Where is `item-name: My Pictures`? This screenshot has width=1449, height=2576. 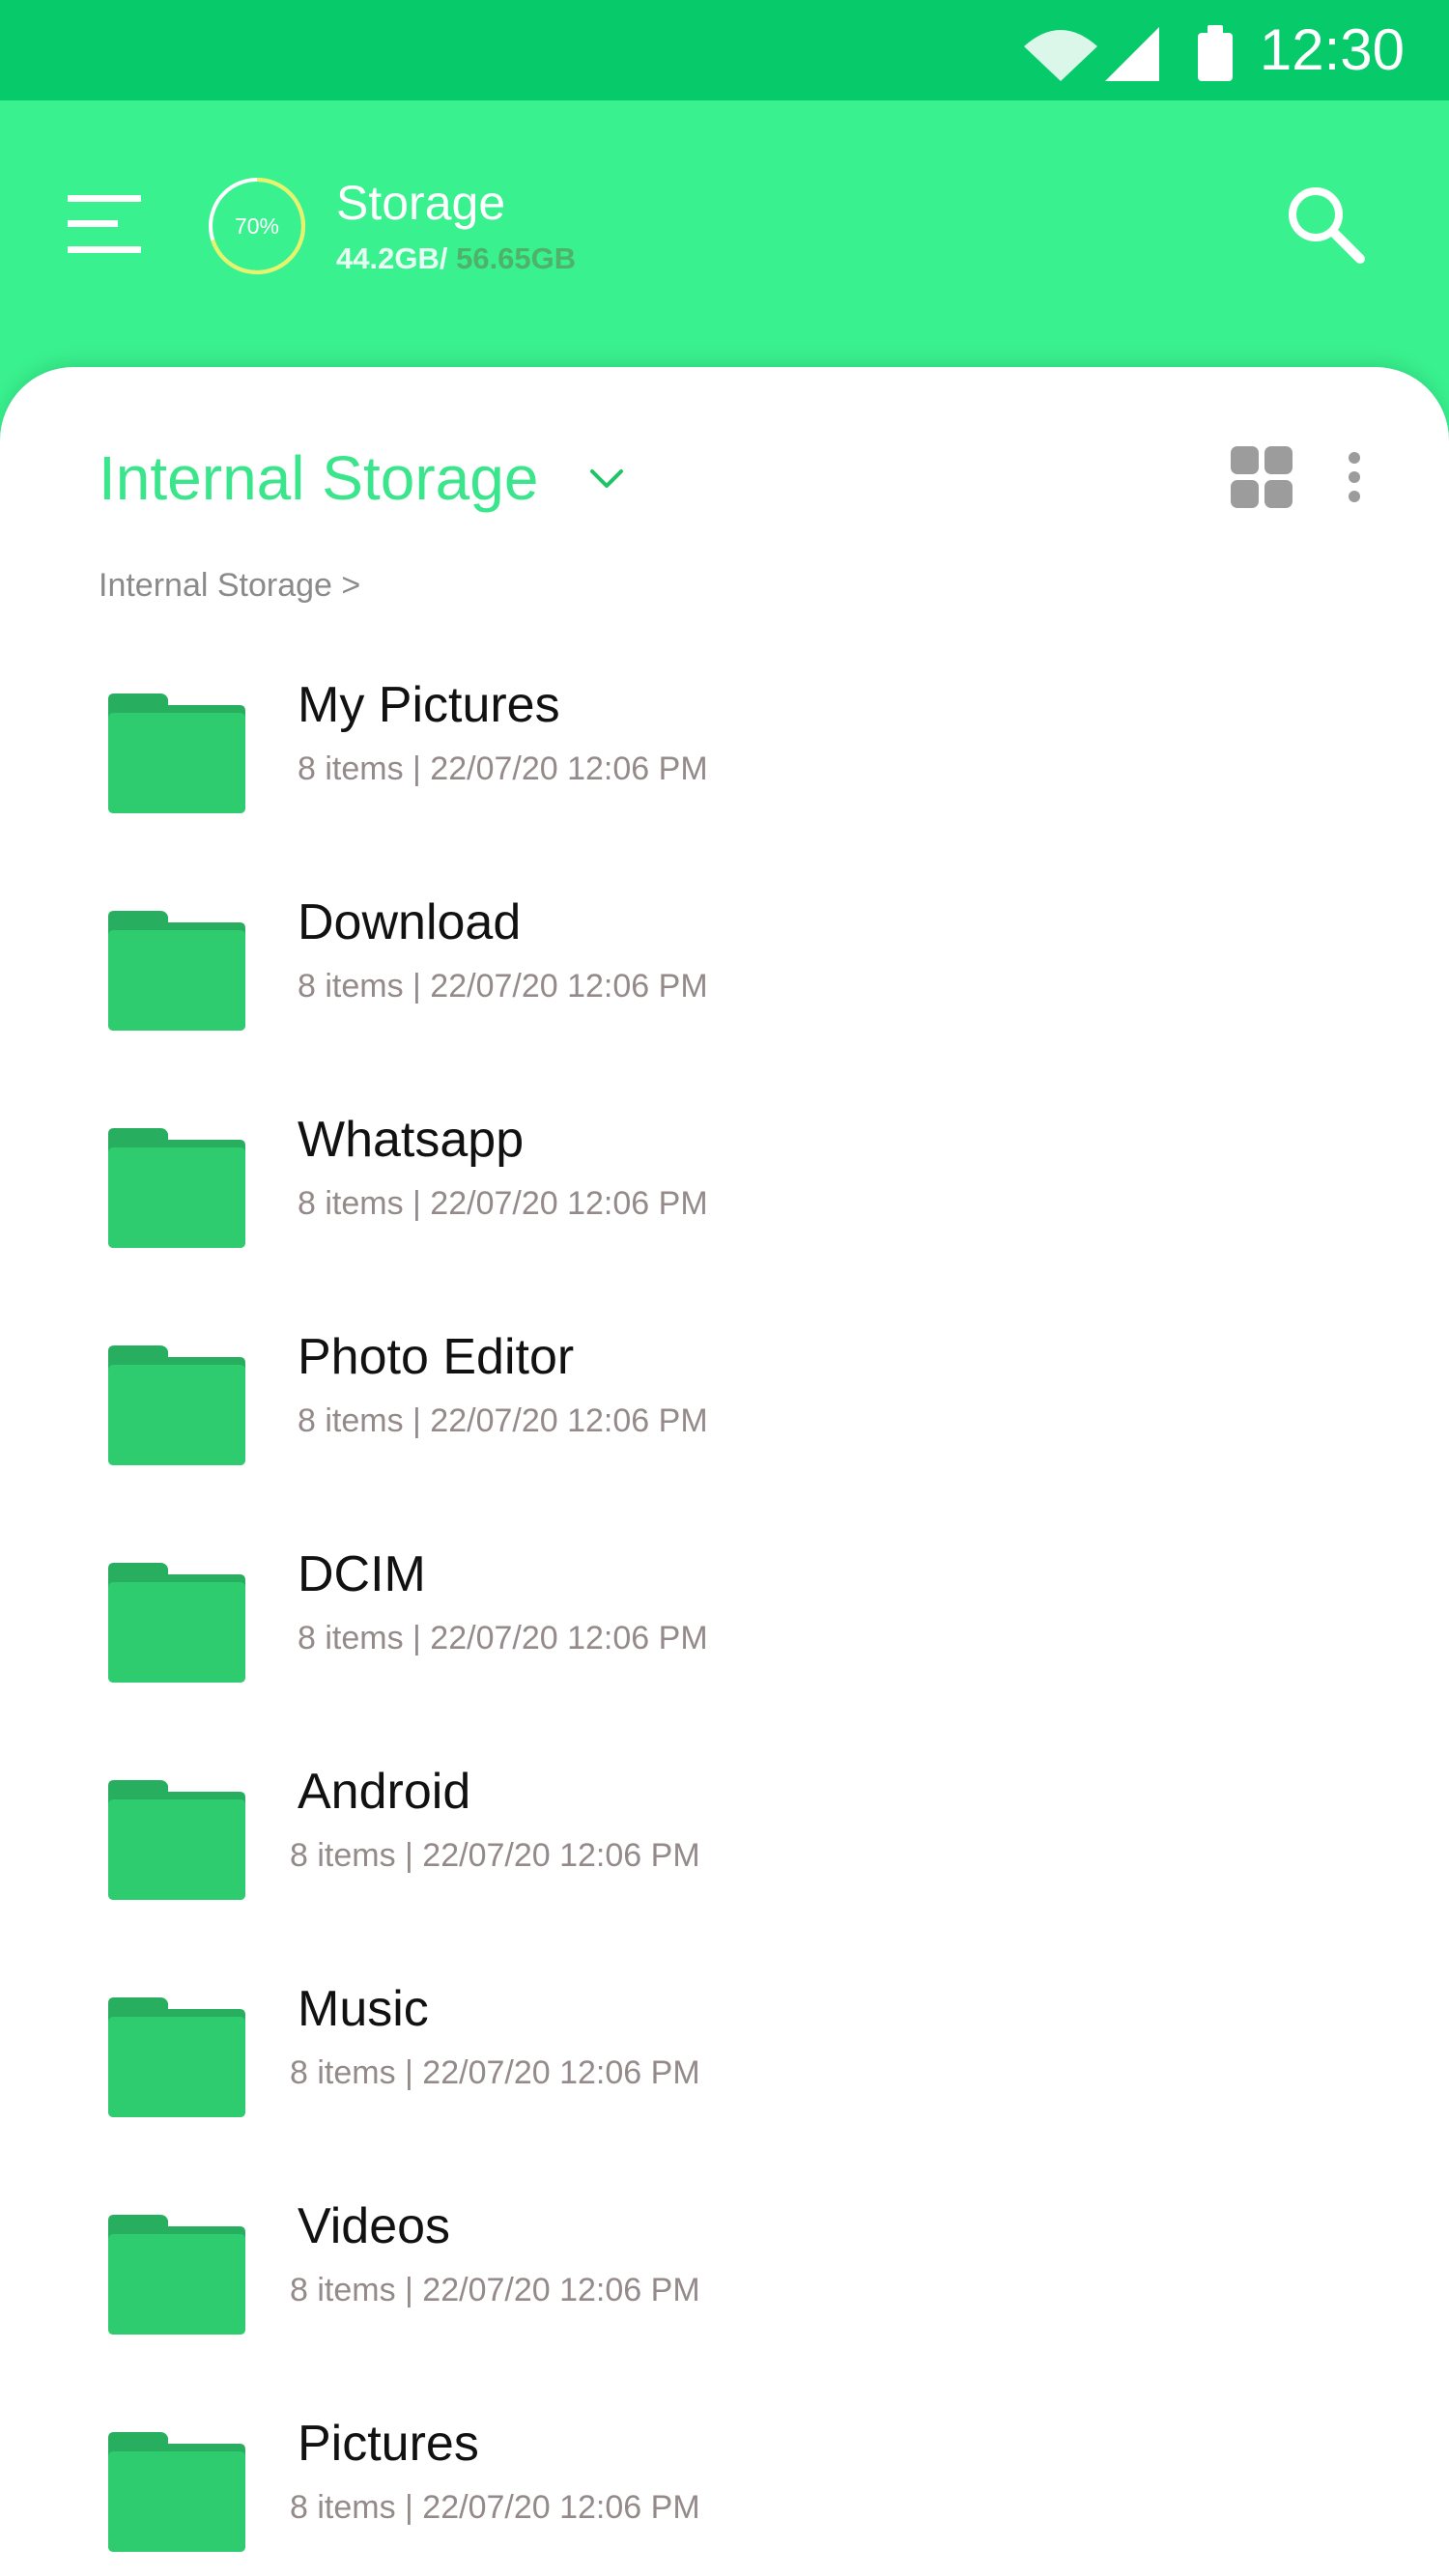 item-name: My Pictures is located at coordinates (429, 705).